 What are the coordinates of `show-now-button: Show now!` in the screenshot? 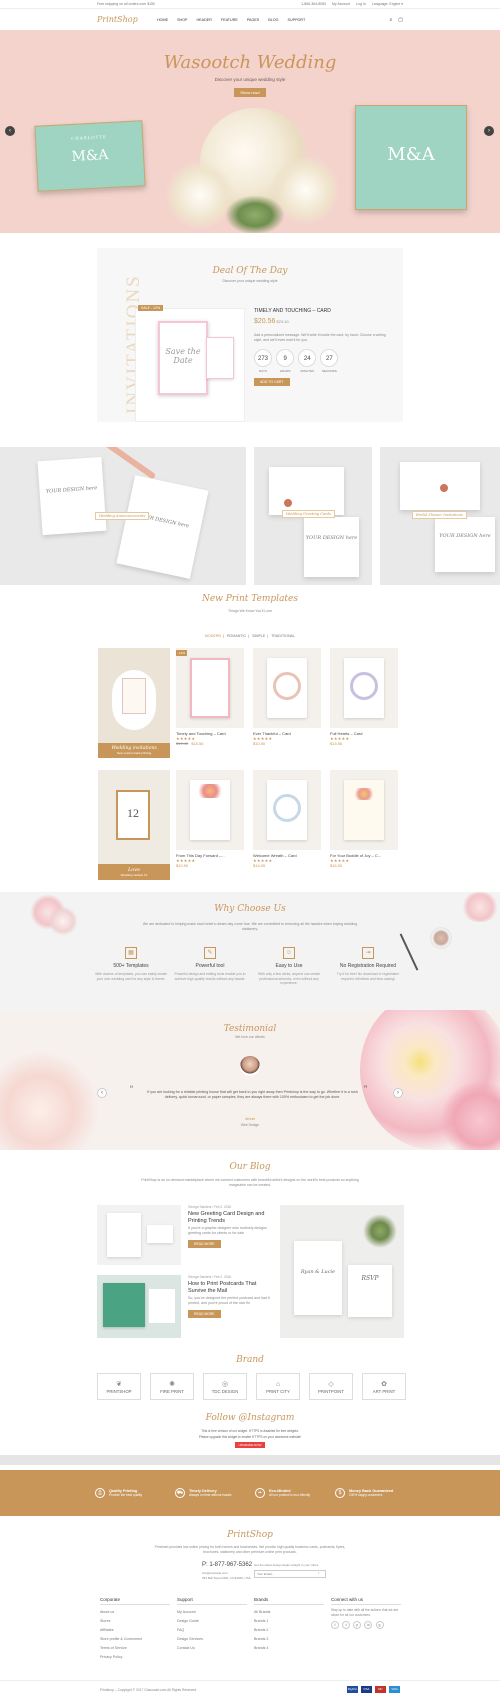 It's located at (250, 92).